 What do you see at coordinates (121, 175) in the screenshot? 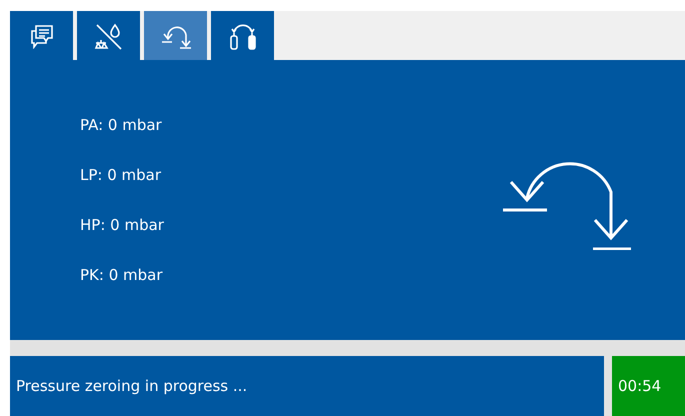
I see `pressure-reading: LP: 0 mbar` at bounding box center [121, 175].